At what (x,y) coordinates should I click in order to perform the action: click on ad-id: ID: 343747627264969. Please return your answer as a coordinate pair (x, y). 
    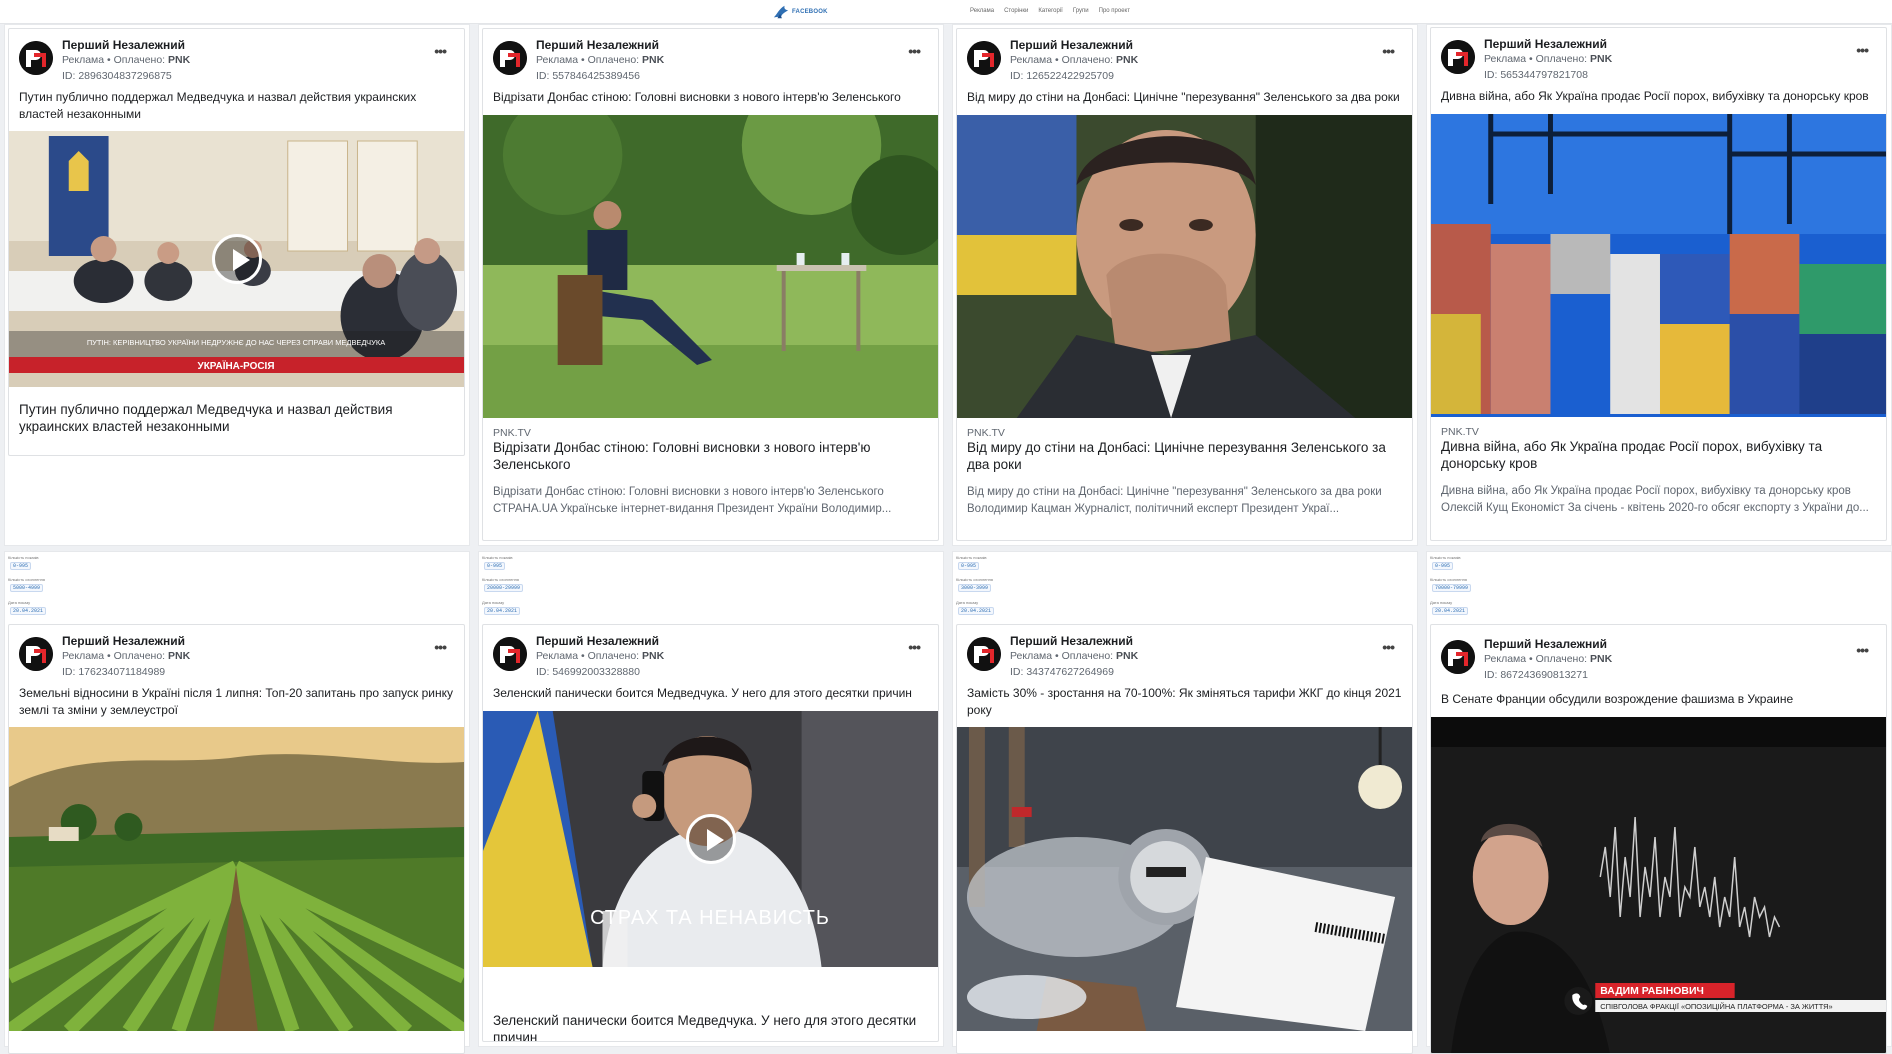
    Looking at the image, I should click on (1062, 672).